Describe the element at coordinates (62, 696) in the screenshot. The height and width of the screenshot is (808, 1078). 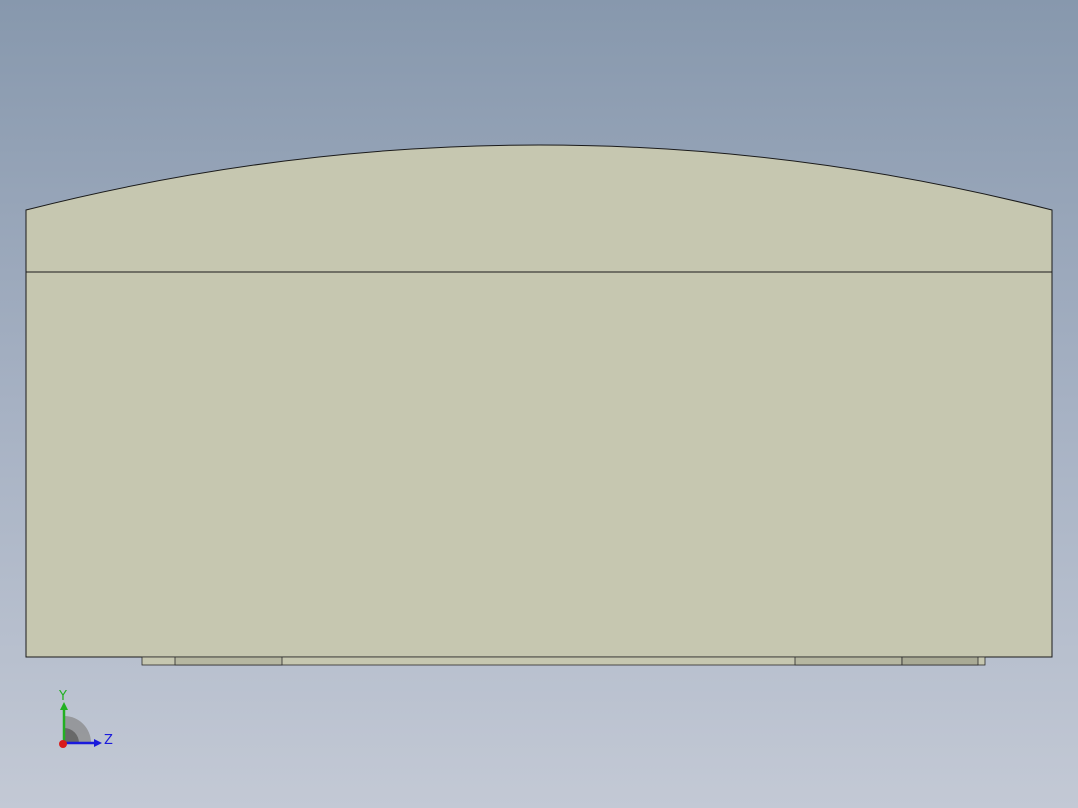
I see `y-axis-label: Y` at that location.